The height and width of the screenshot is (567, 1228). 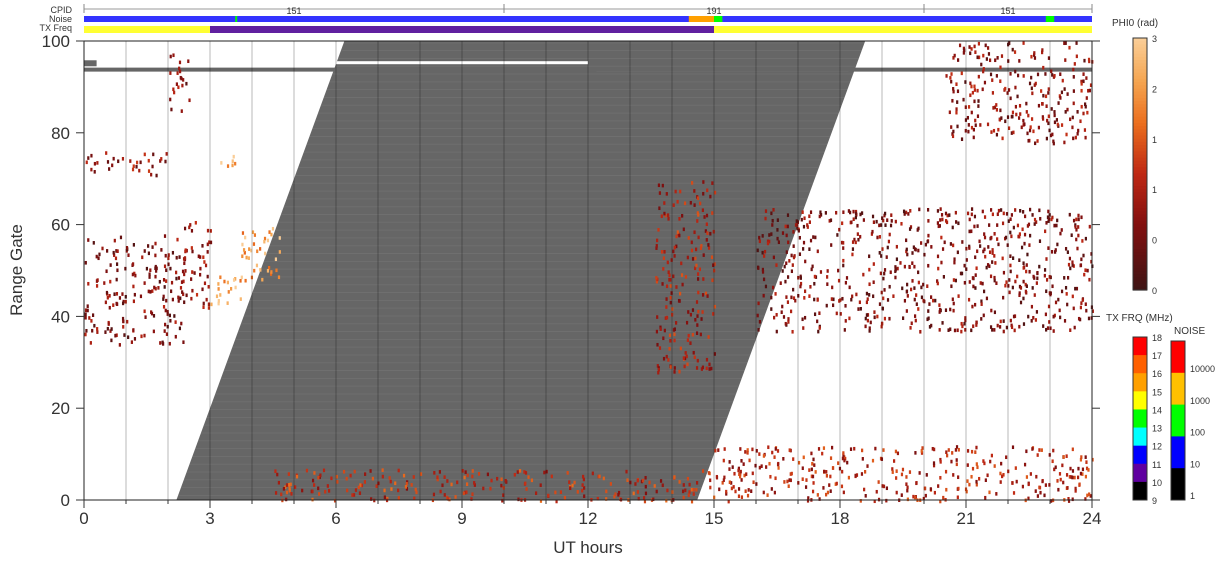 I want to click on y-tick-label: 20, so click(x=60, y=408).